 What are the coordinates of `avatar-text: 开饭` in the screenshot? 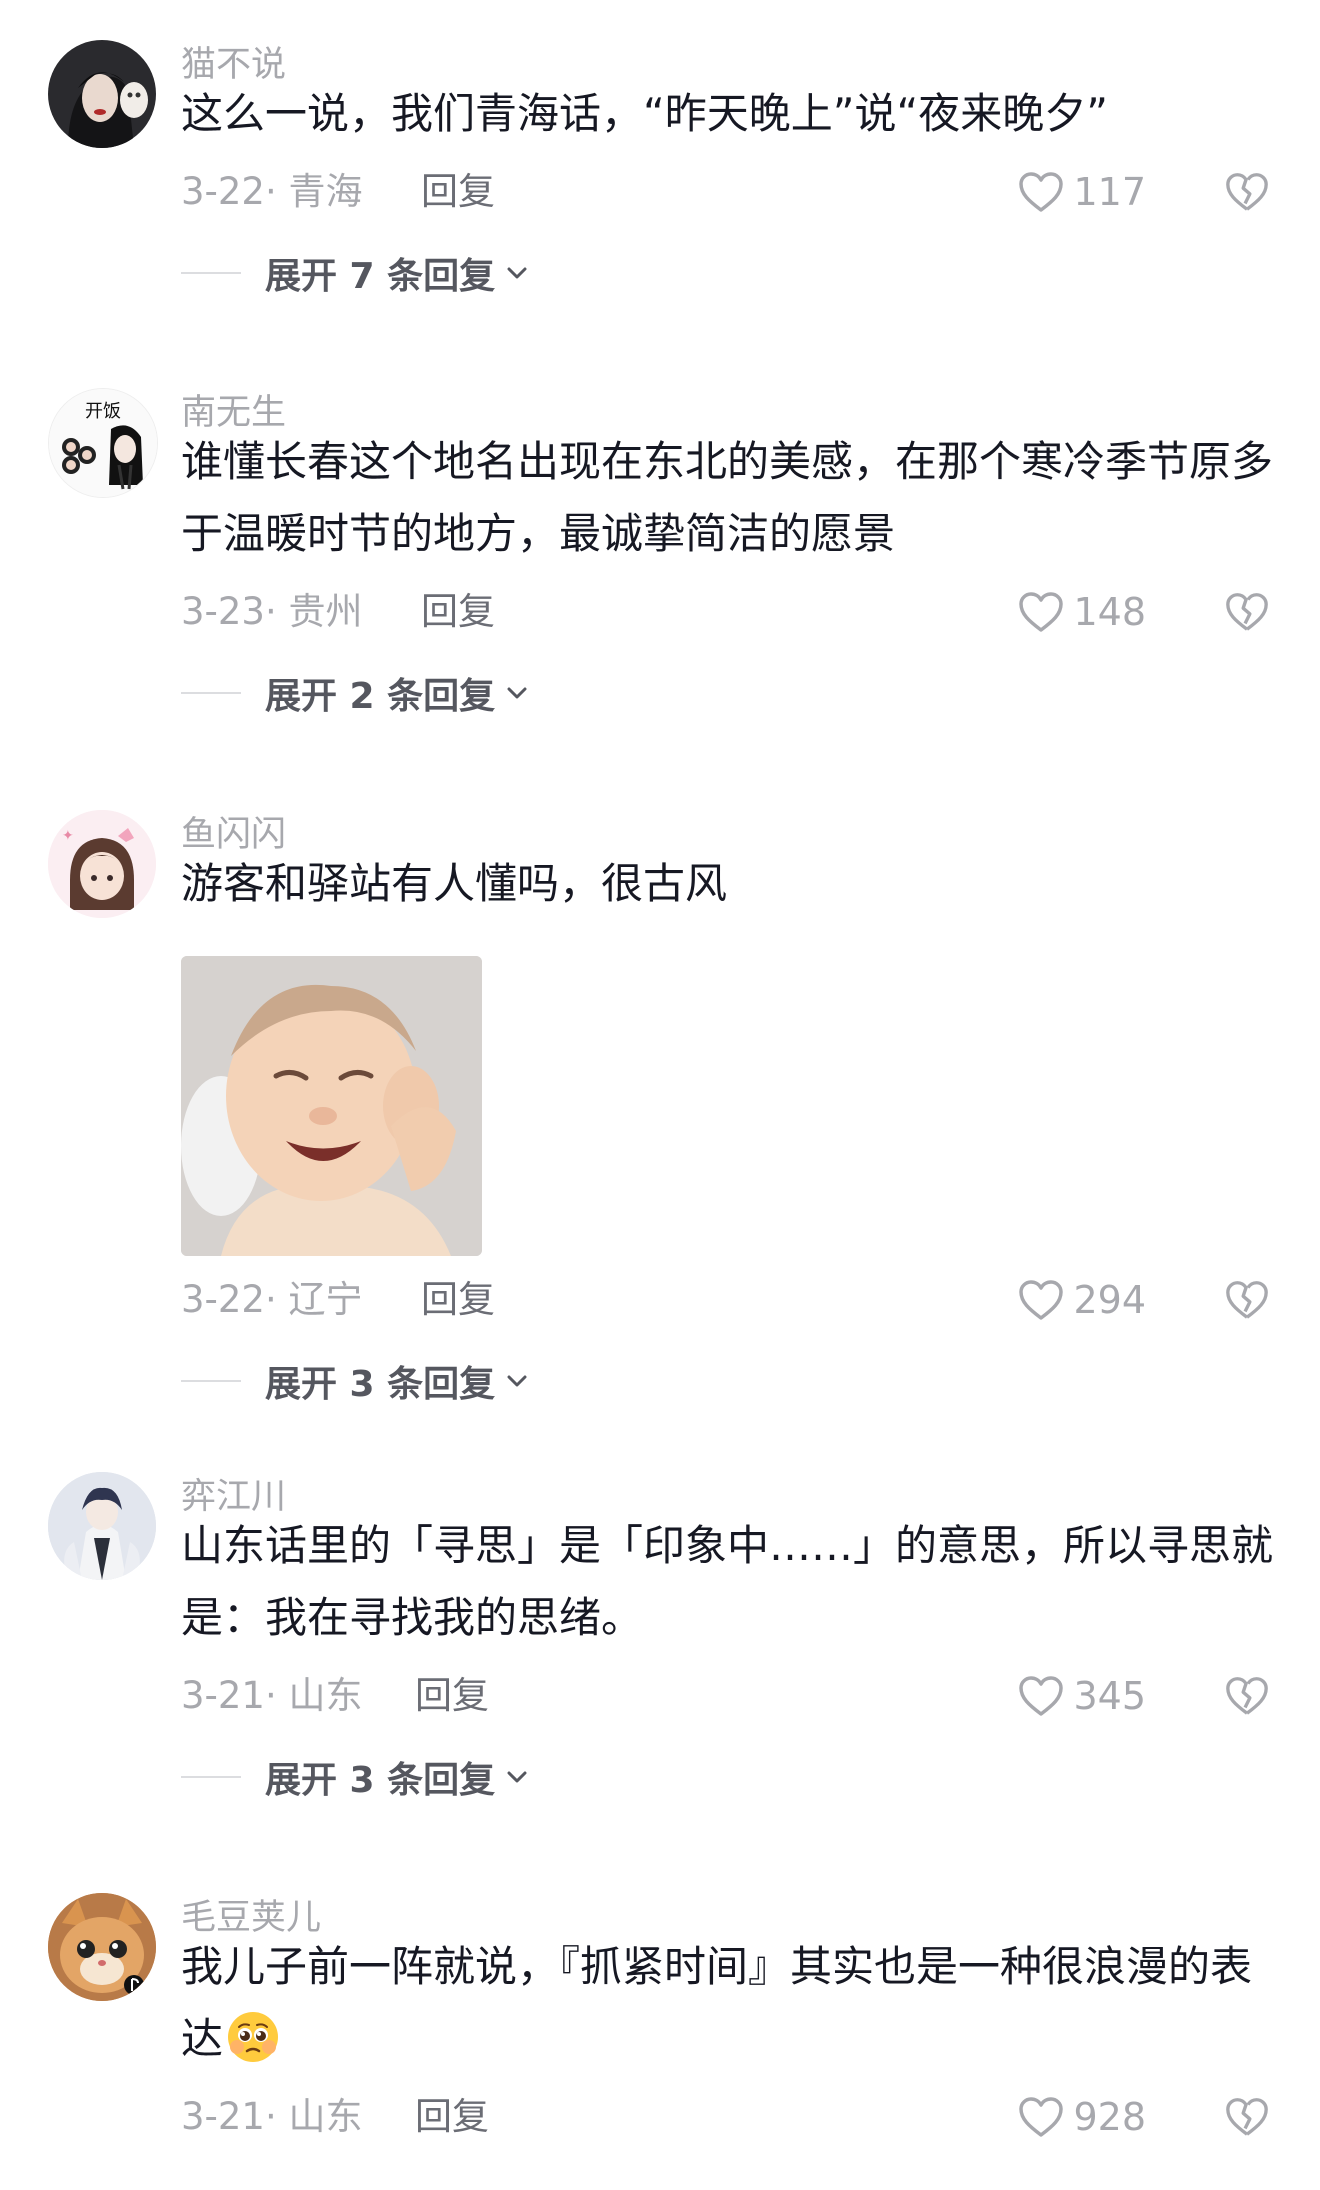 It's located at (103, 411).